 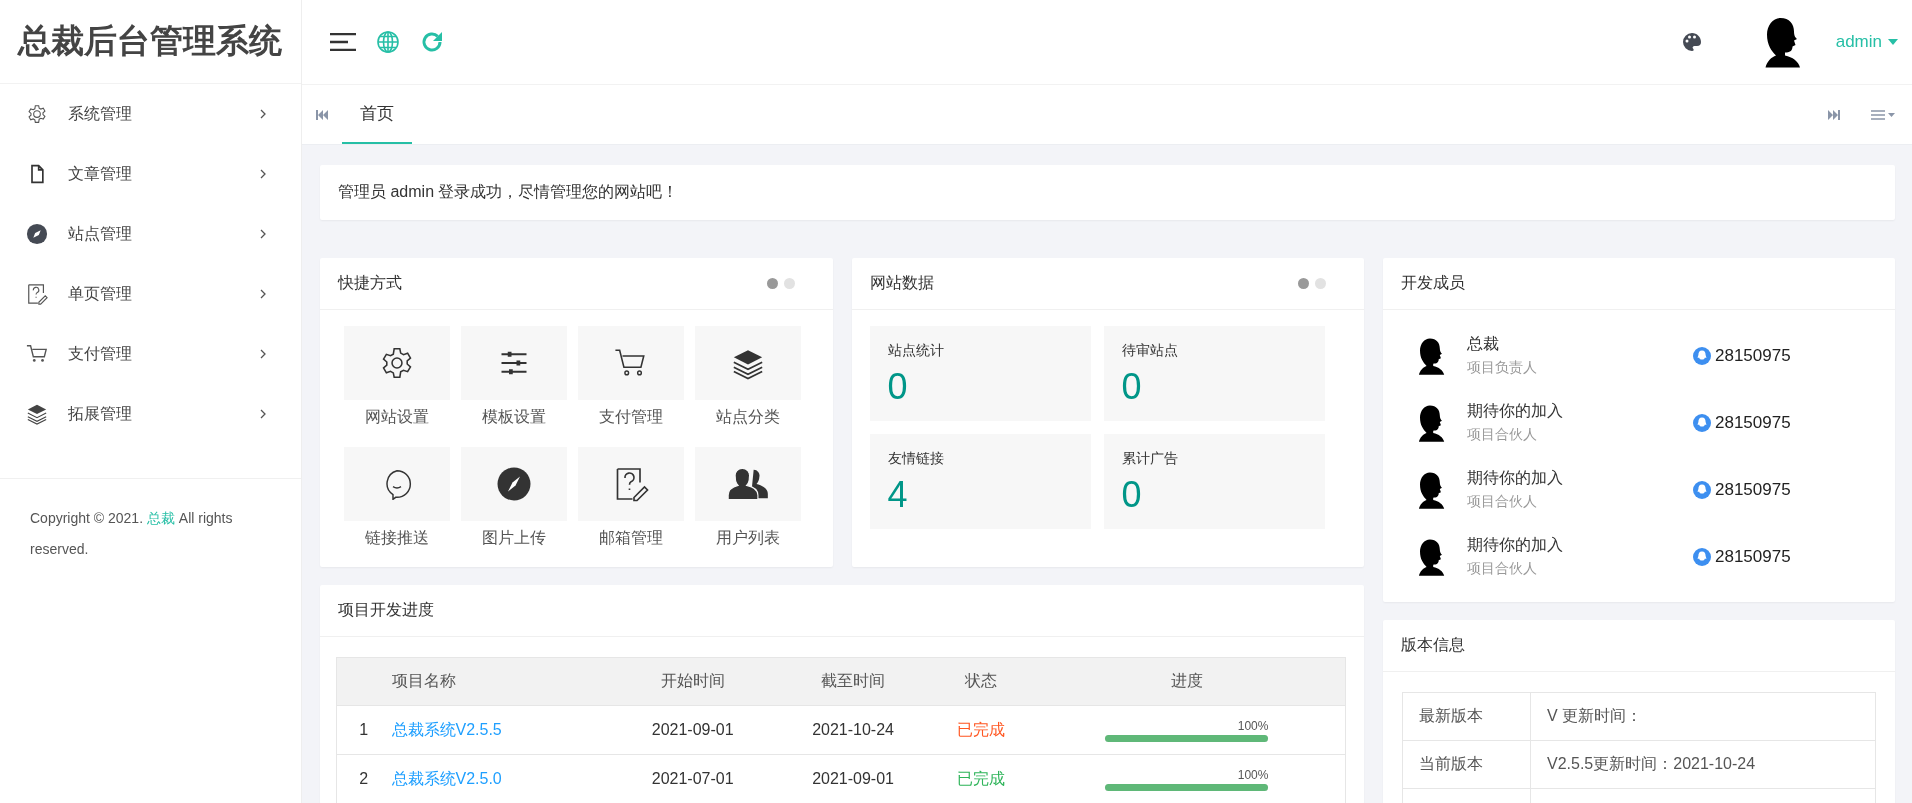 I want to click on skip-forward-icon, so click(x=1834, y=114).